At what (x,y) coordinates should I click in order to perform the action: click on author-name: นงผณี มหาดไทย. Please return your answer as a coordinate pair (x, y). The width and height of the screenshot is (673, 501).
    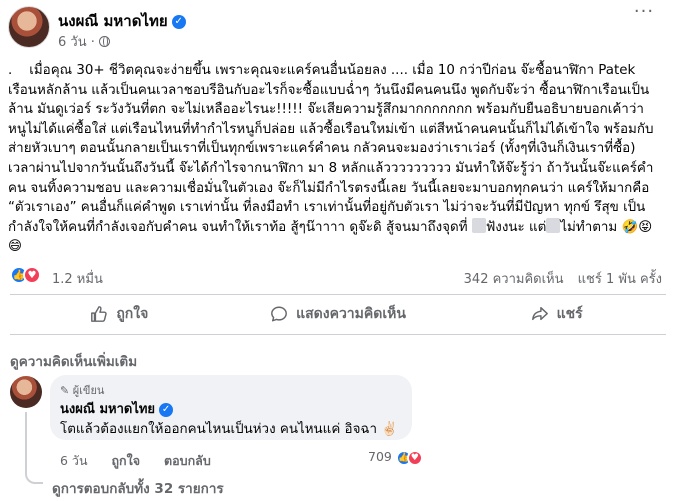
    Looking at the image, I should click on (113, 21).